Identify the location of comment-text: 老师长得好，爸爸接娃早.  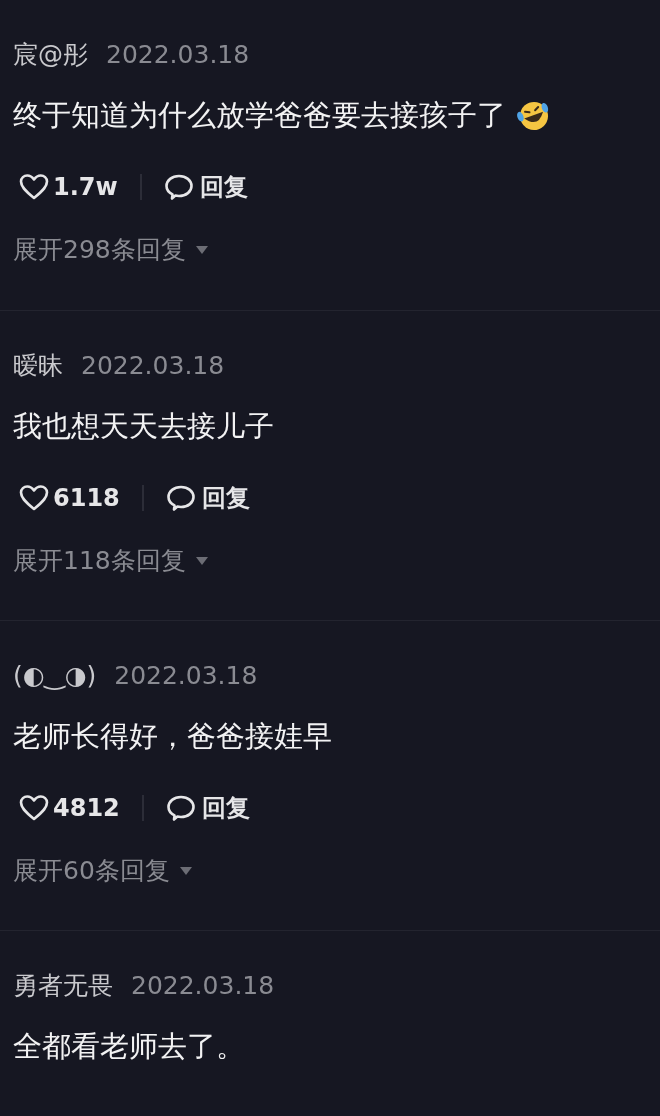
(172, 737).